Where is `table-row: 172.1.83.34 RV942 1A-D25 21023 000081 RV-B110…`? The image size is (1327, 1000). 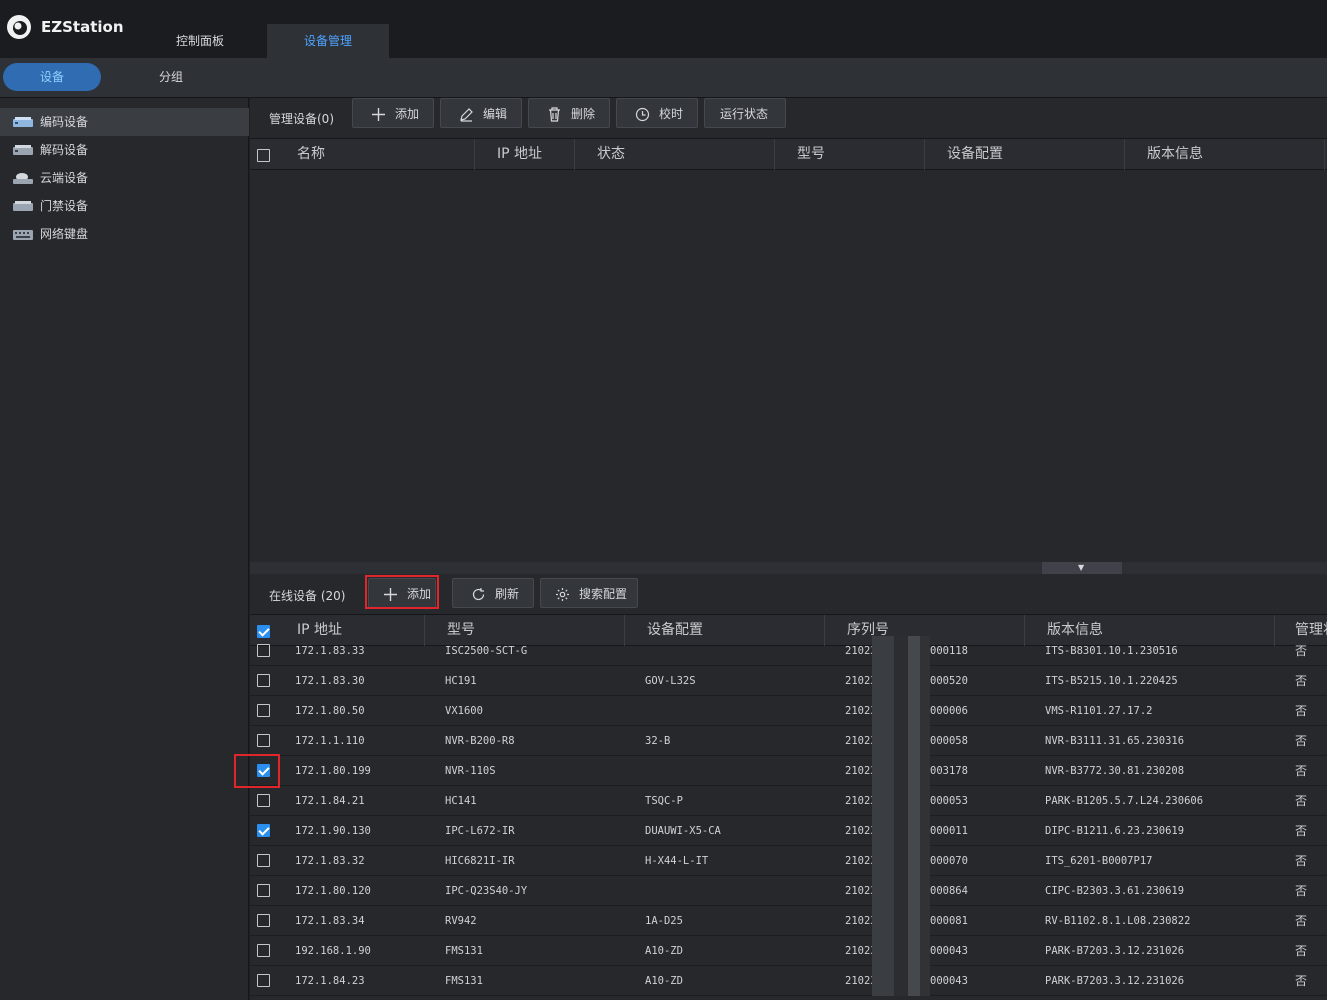
table-row: 172.1.83.34 RV942 1A-D25 21023 000081 RV-B110… is located at coordinates (788, 921).